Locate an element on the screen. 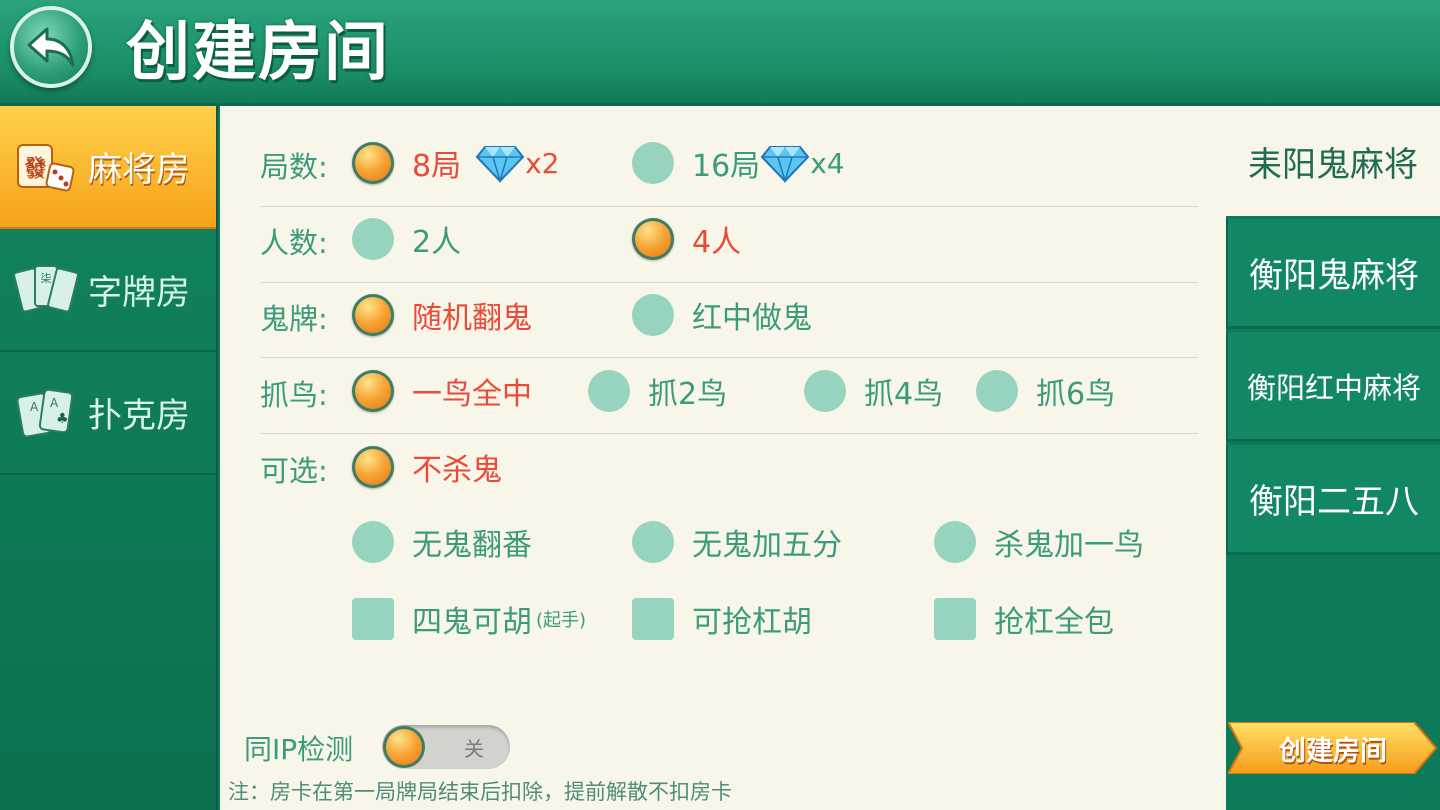  option-label: 四鬼可胡 is located at coordinates (472, 622).